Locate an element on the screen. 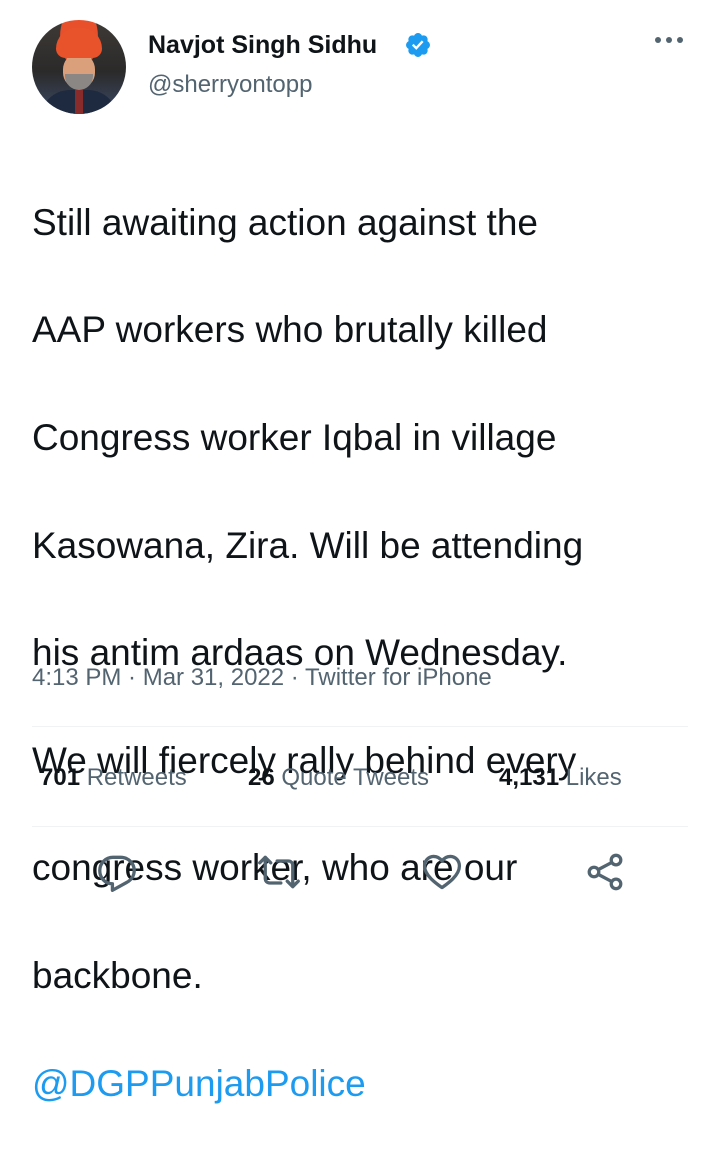 This screenshot has height=1164, width=720. retweets-stat: 701 Retweets is located at coordinates (113, 778).